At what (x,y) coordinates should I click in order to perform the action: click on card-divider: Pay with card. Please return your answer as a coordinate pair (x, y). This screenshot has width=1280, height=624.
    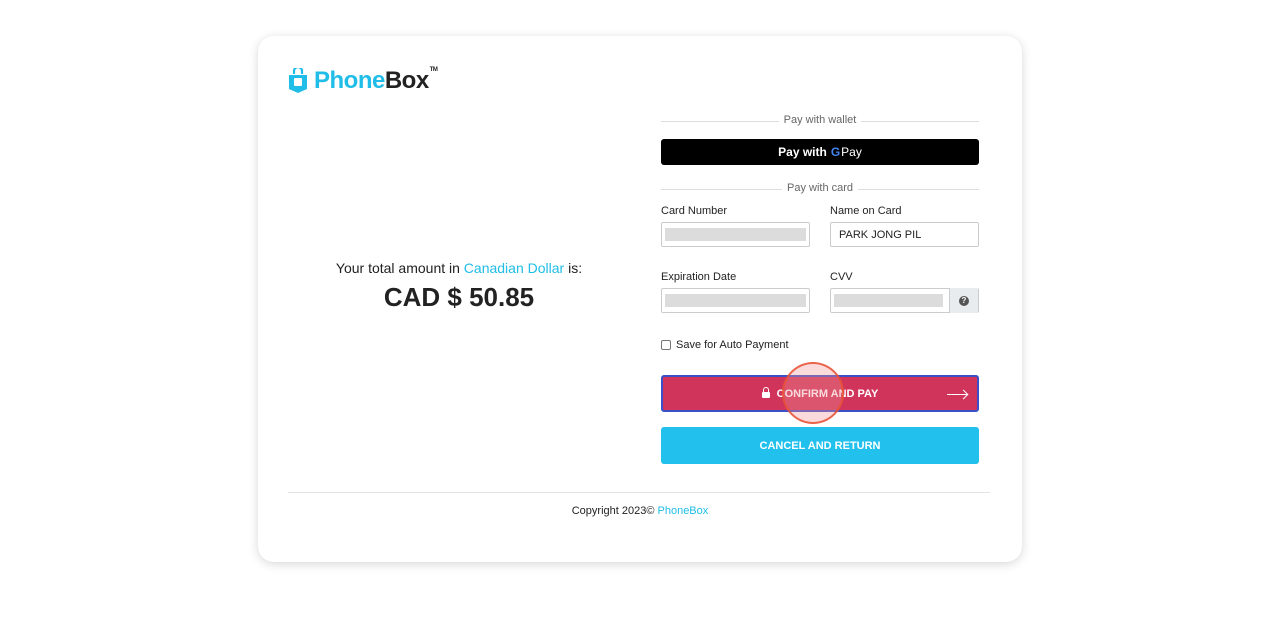
    Looking at the image, I should click on (820, 189).